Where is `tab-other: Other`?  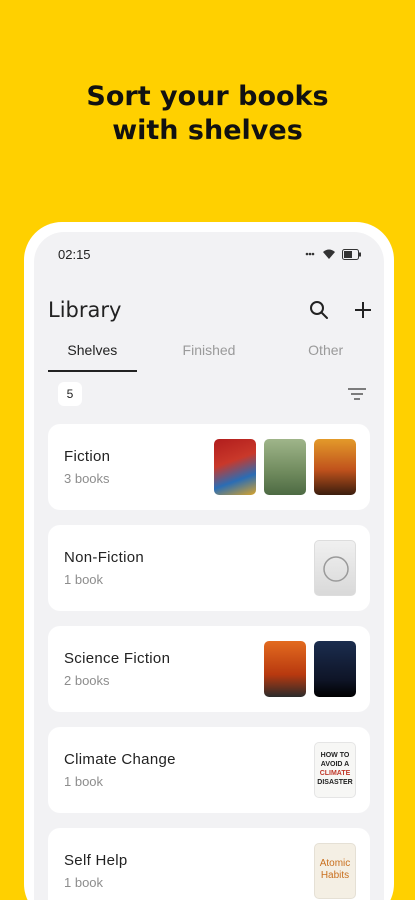 tab-other: Other is located at coordinates (325, 353).